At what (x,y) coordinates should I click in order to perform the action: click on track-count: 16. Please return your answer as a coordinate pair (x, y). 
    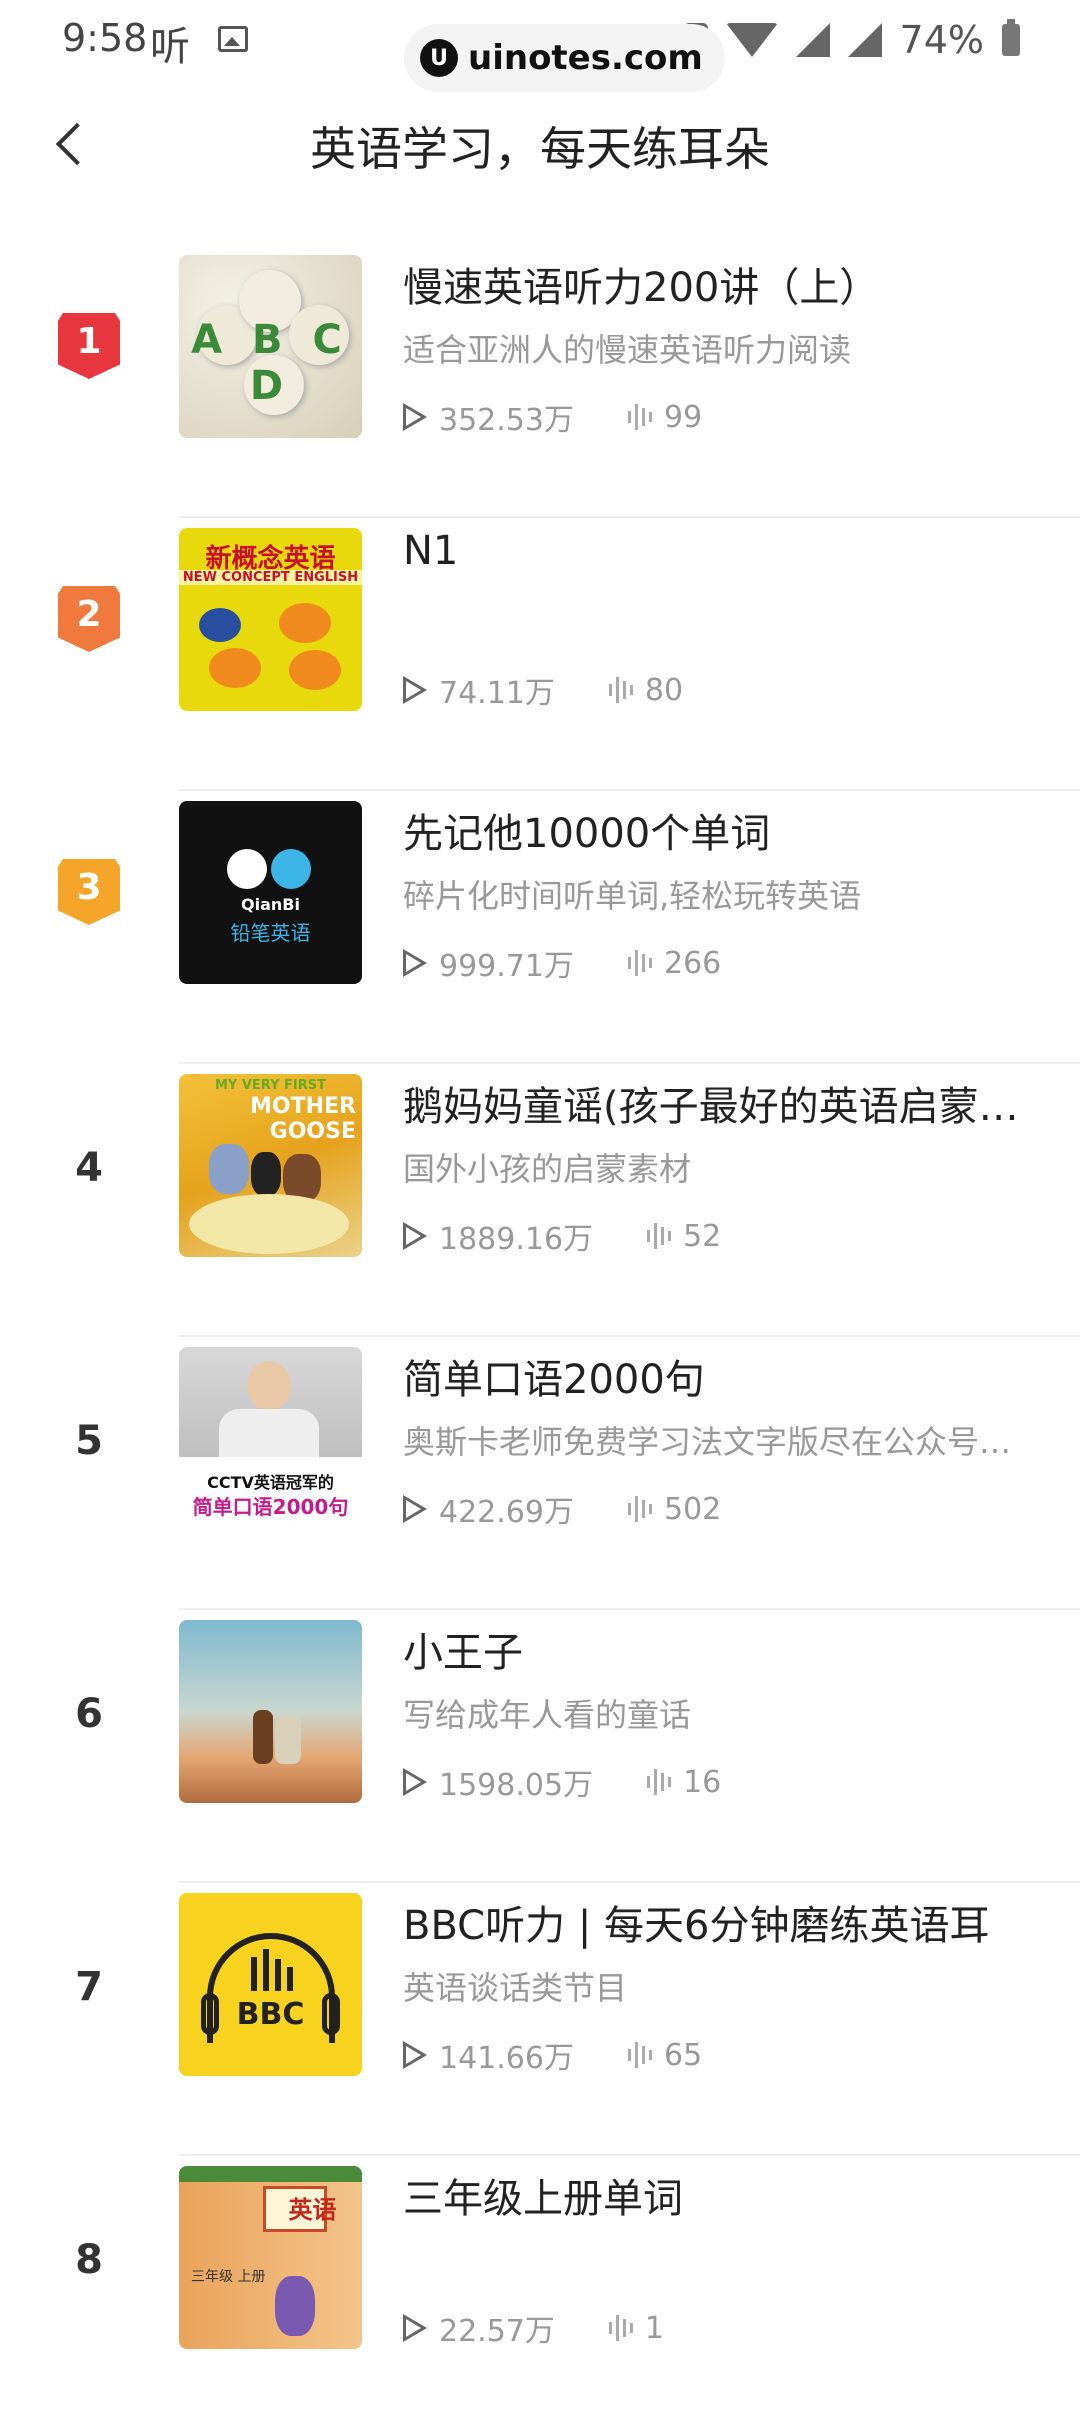
    Looking at the image, I should click on (702, 1782).